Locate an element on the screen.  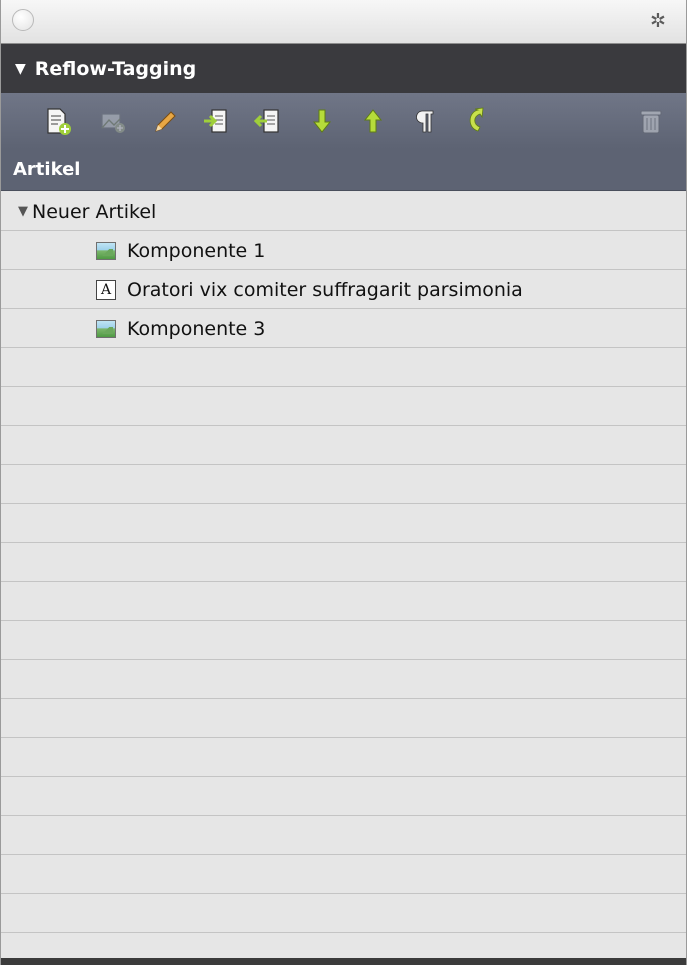
text-frame-icon: A is located at coordinates (106, 289).